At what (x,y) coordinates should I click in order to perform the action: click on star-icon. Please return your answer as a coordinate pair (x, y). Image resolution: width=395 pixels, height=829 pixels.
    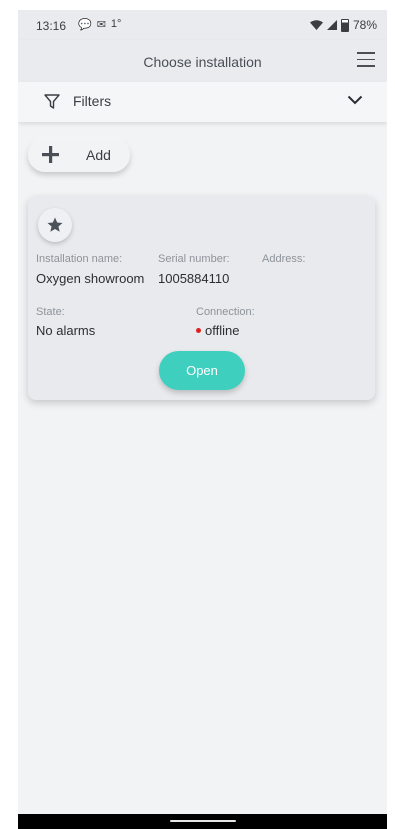
    Looking at the image, I should click on (55, 224).